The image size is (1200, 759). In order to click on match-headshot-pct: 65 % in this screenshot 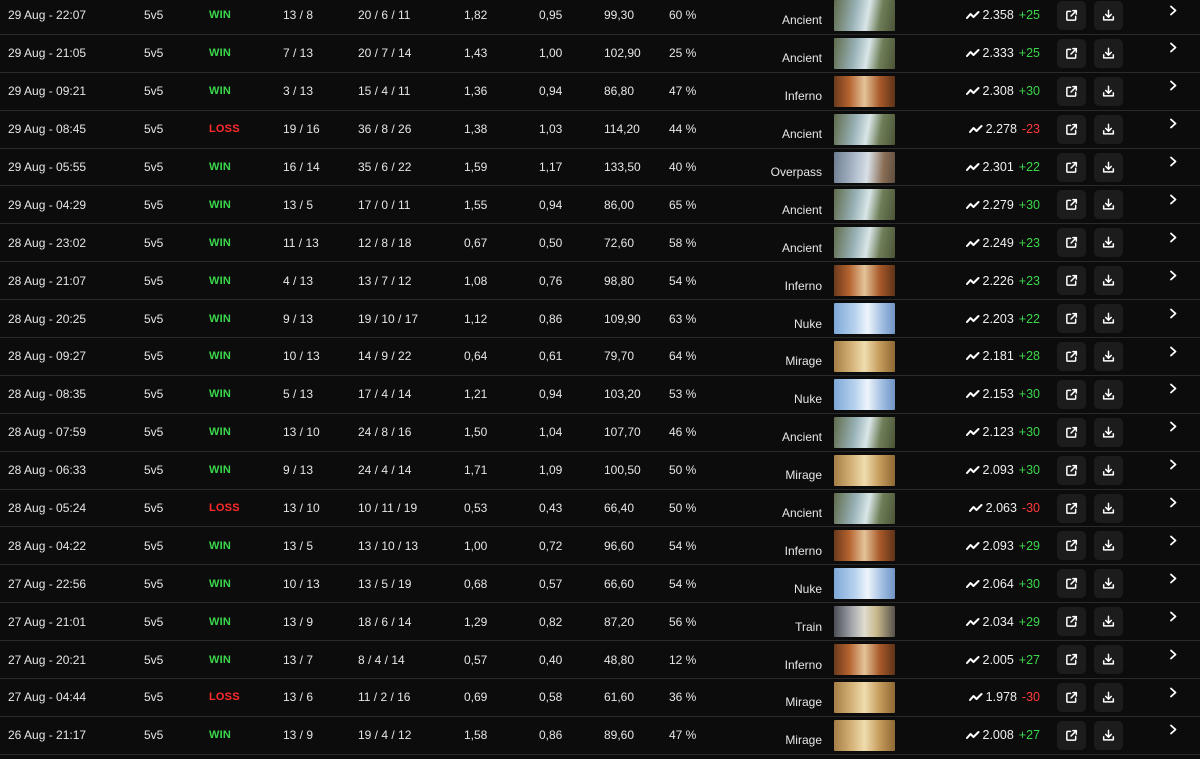, I will do `click(683, 204)`.